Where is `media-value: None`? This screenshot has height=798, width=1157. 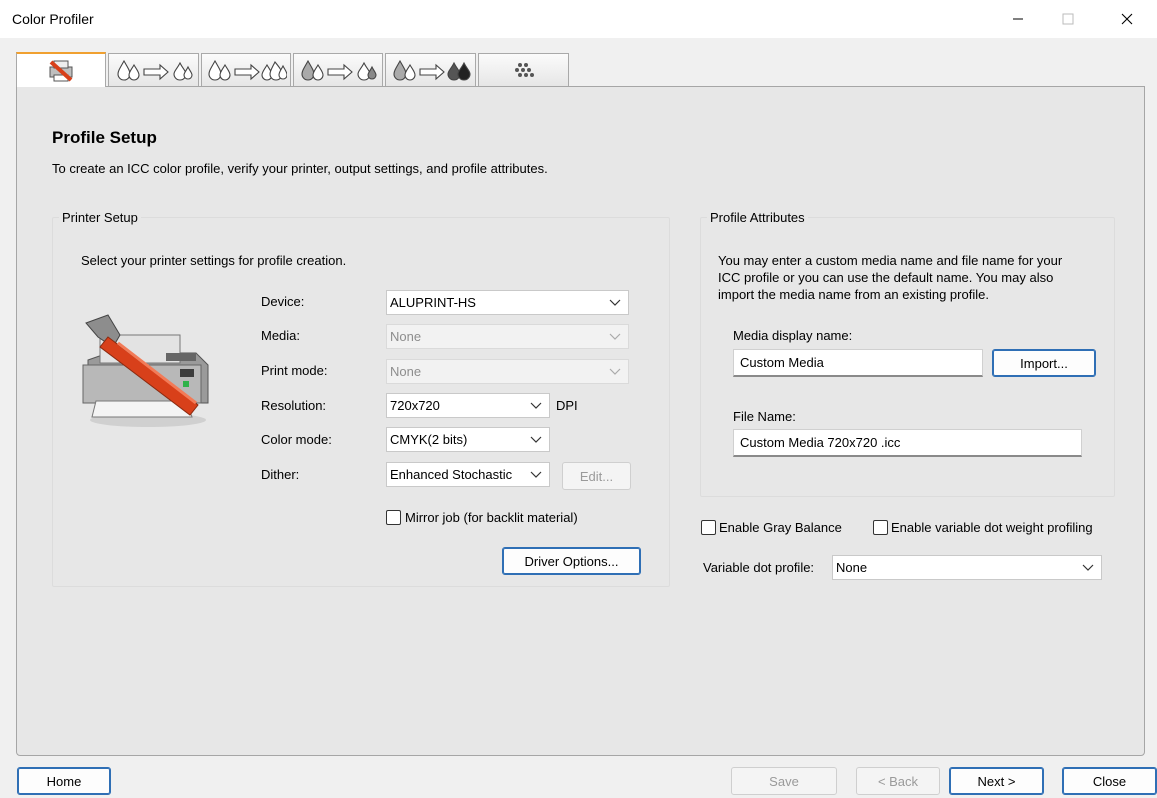 media-value: None is located at coordinates (406, 336).